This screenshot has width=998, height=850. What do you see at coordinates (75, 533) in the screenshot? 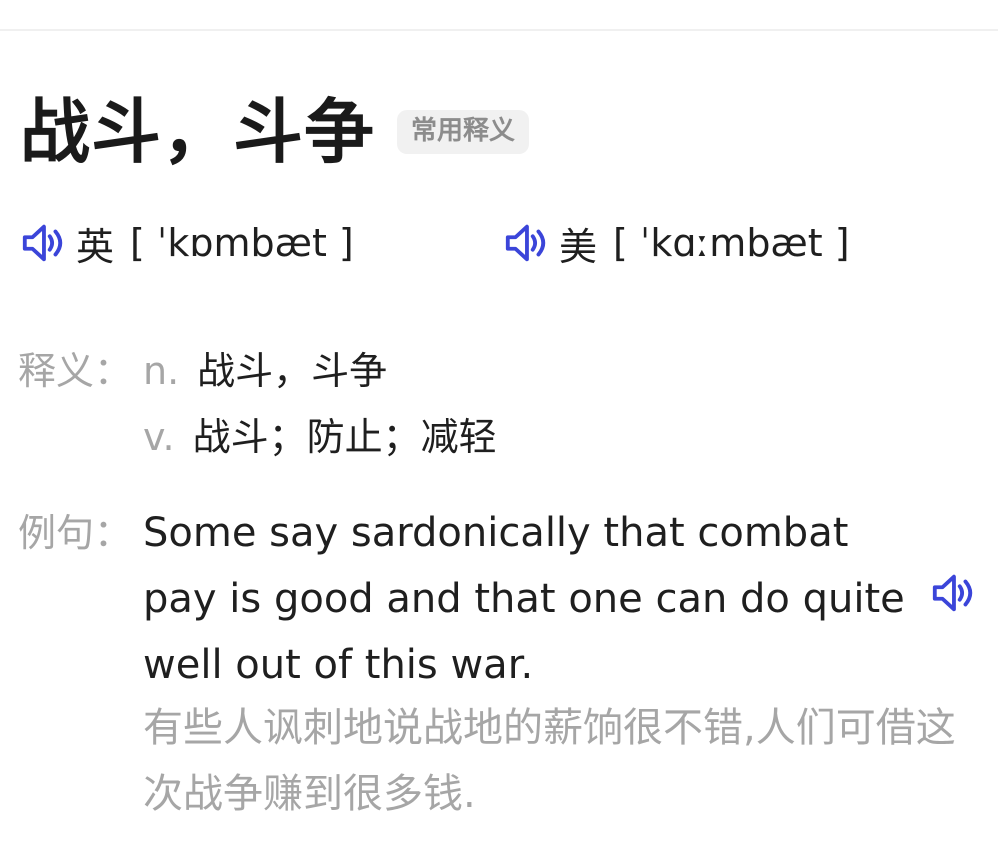
I see `example-label: 例句：` at bounding box center [75, 533].